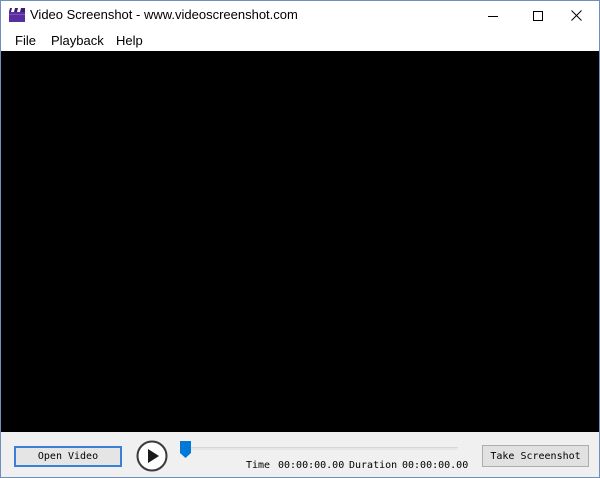  What do you see at coordinates (77, 40) in the screenshot?
I see `menu-playback: Playback` at bounding box center [77, 40].